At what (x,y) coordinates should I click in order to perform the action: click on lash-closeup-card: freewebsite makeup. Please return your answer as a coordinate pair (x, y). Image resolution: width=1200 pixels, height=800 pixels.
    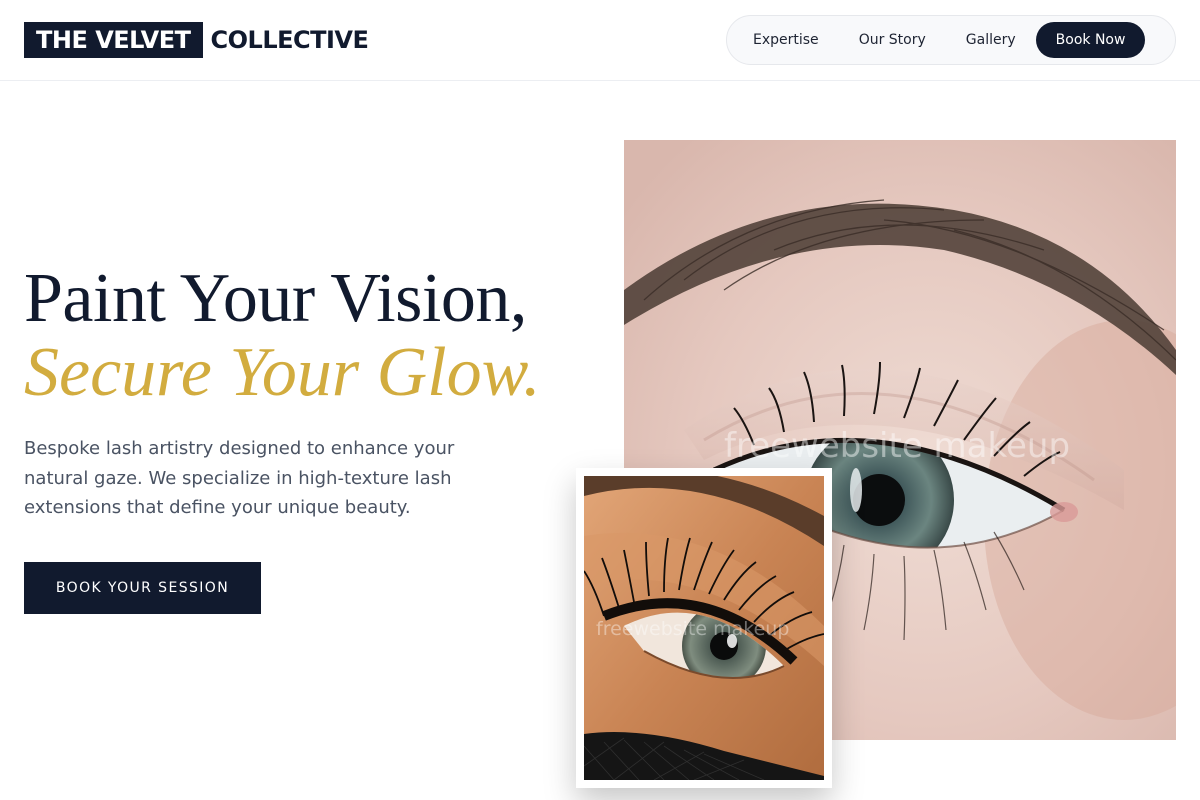
    Looking at the image, I should click on (704, 628).